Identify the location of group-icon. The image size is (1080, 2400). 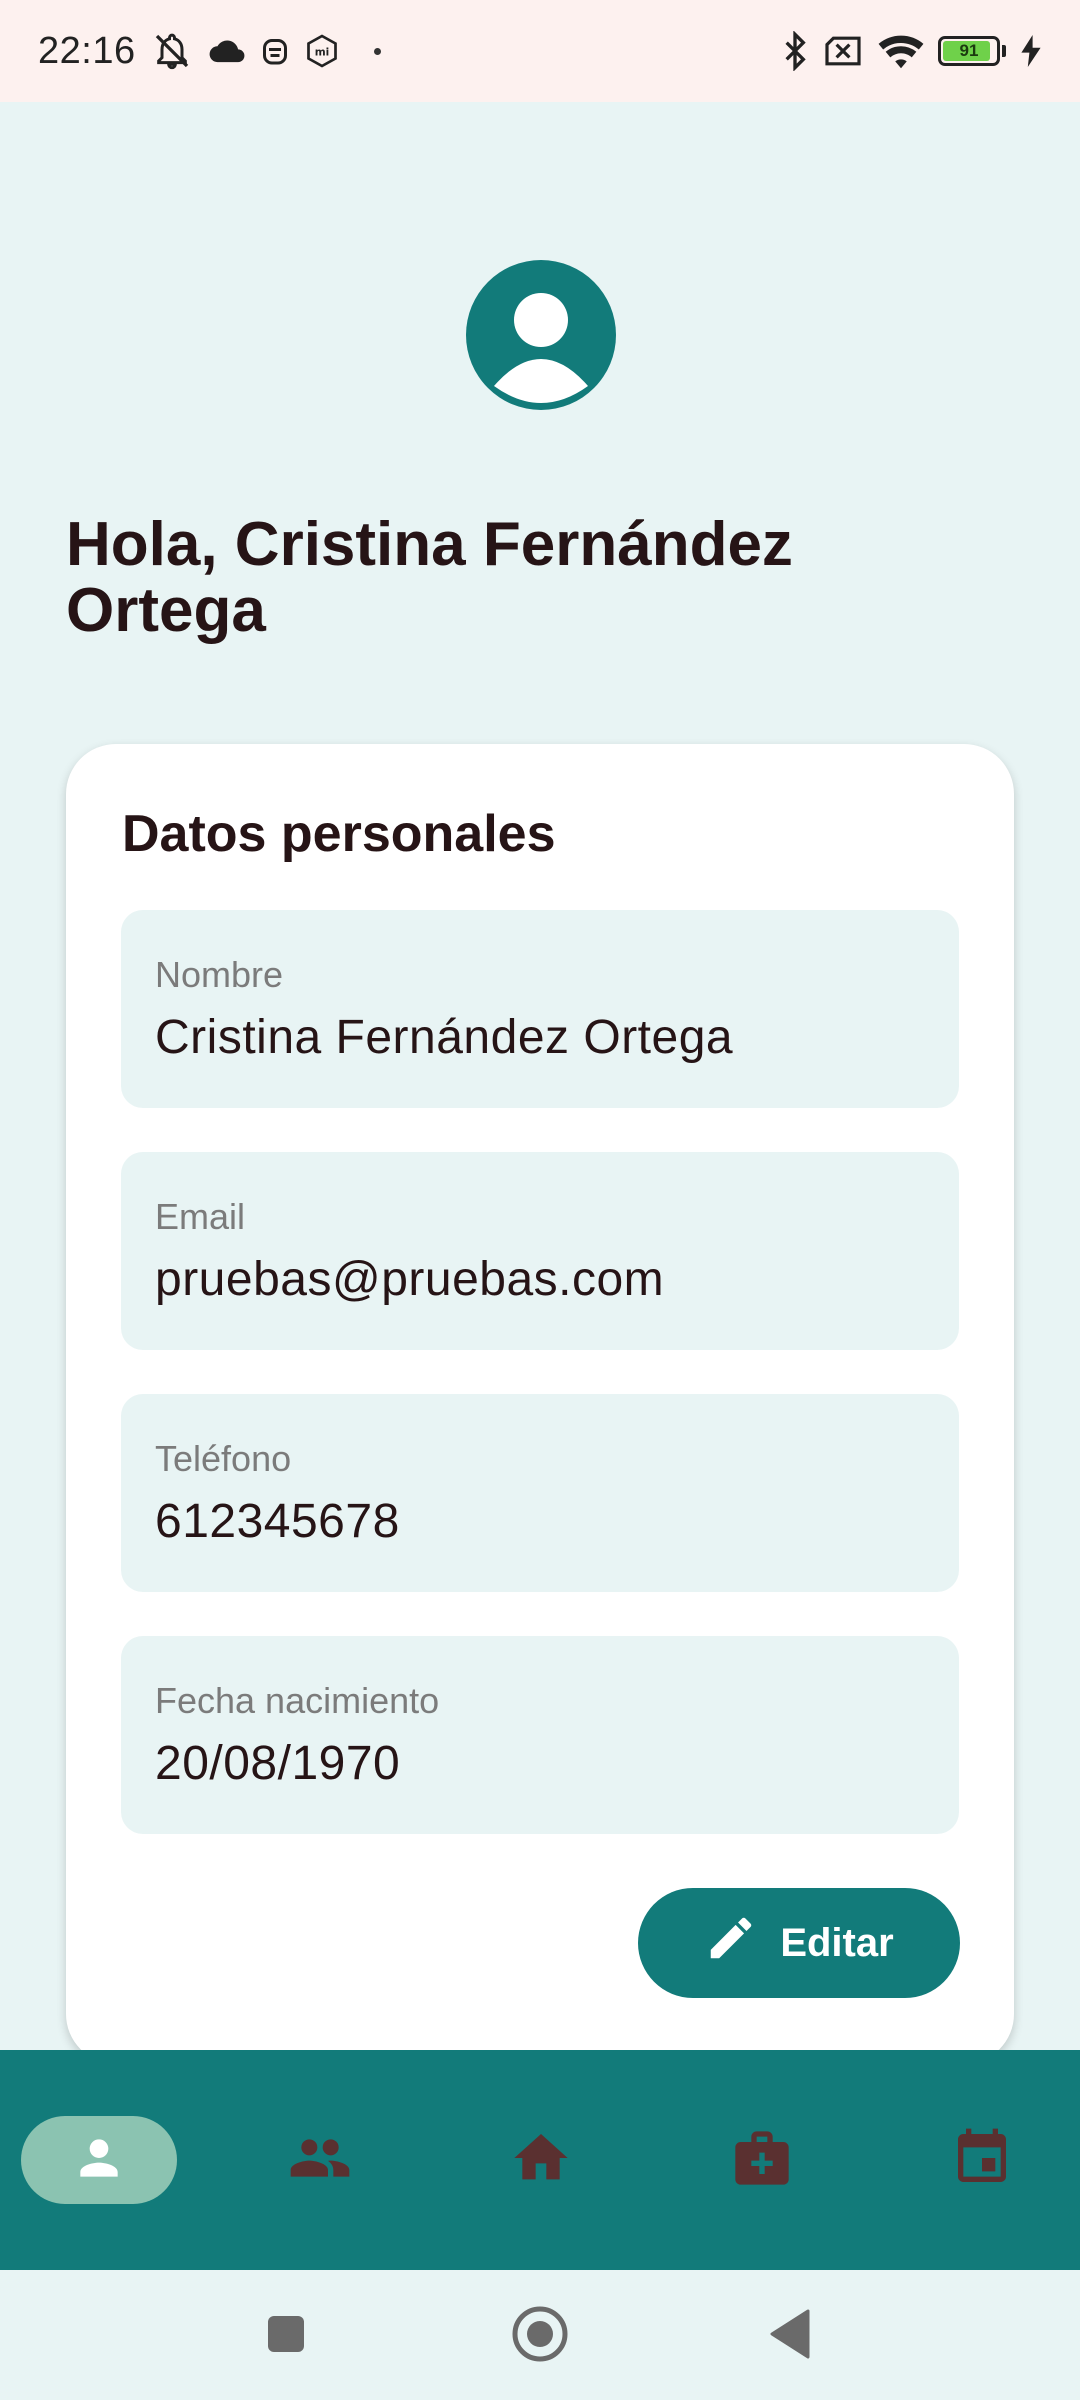
(320, 2160).